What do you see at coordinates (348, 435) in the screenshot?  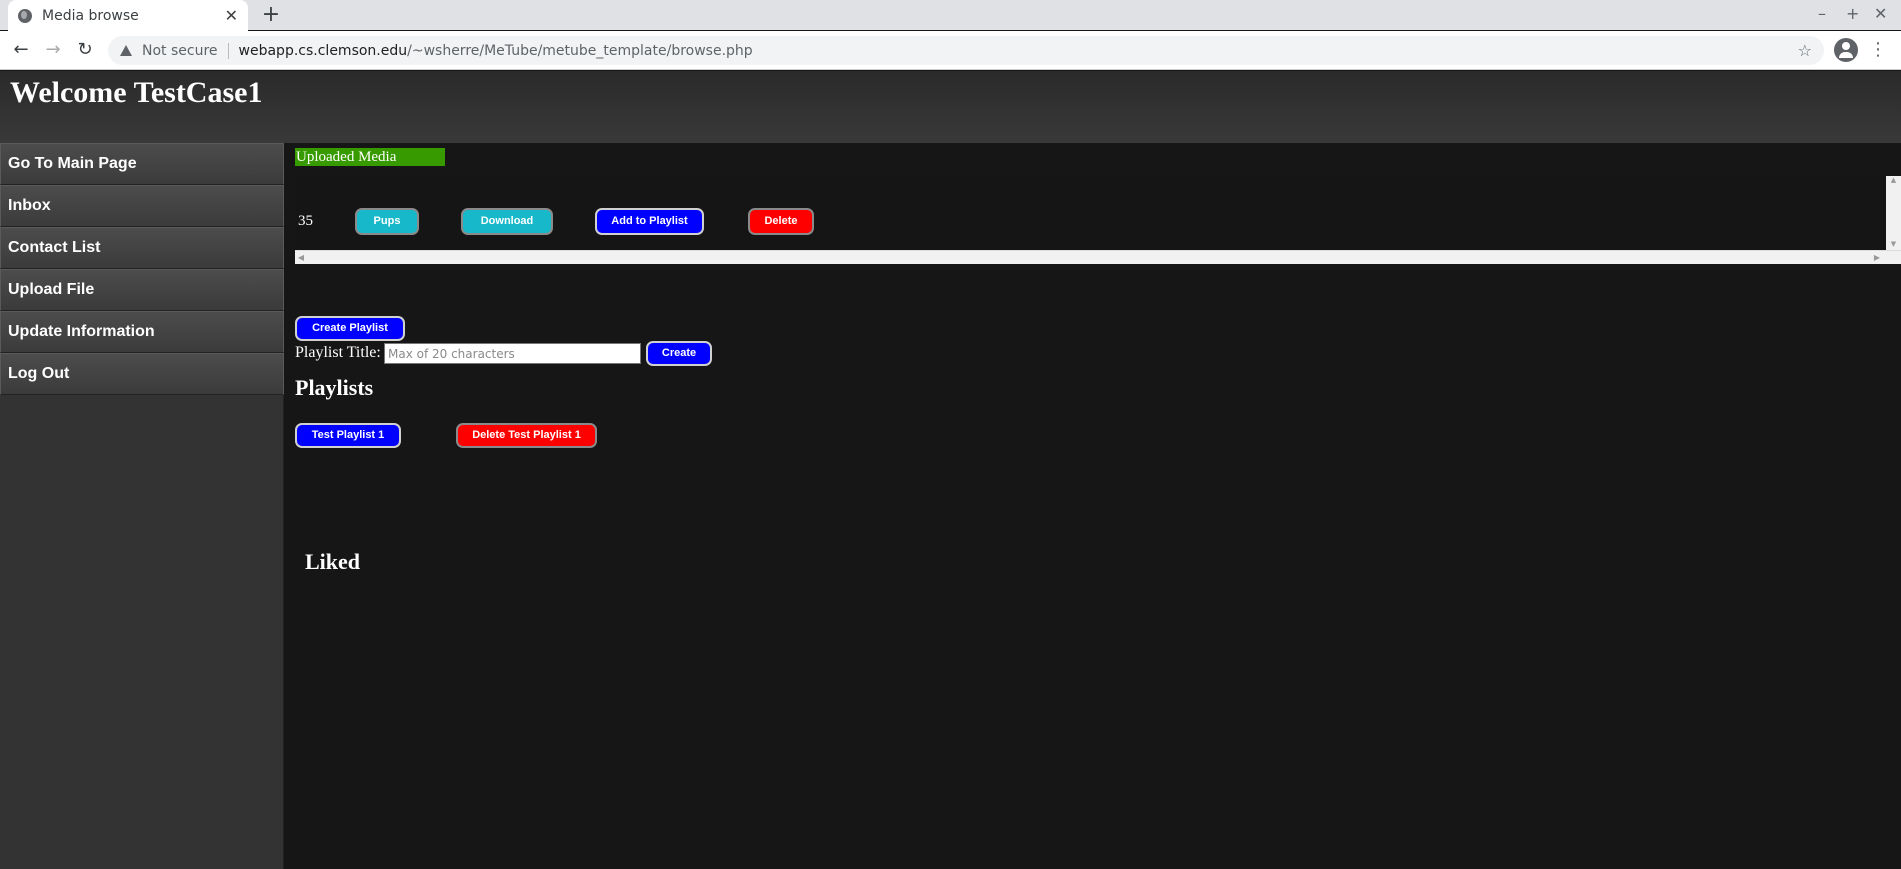 I see `playlist-button: Test Playlist 1` at bounding box center [348, 435].